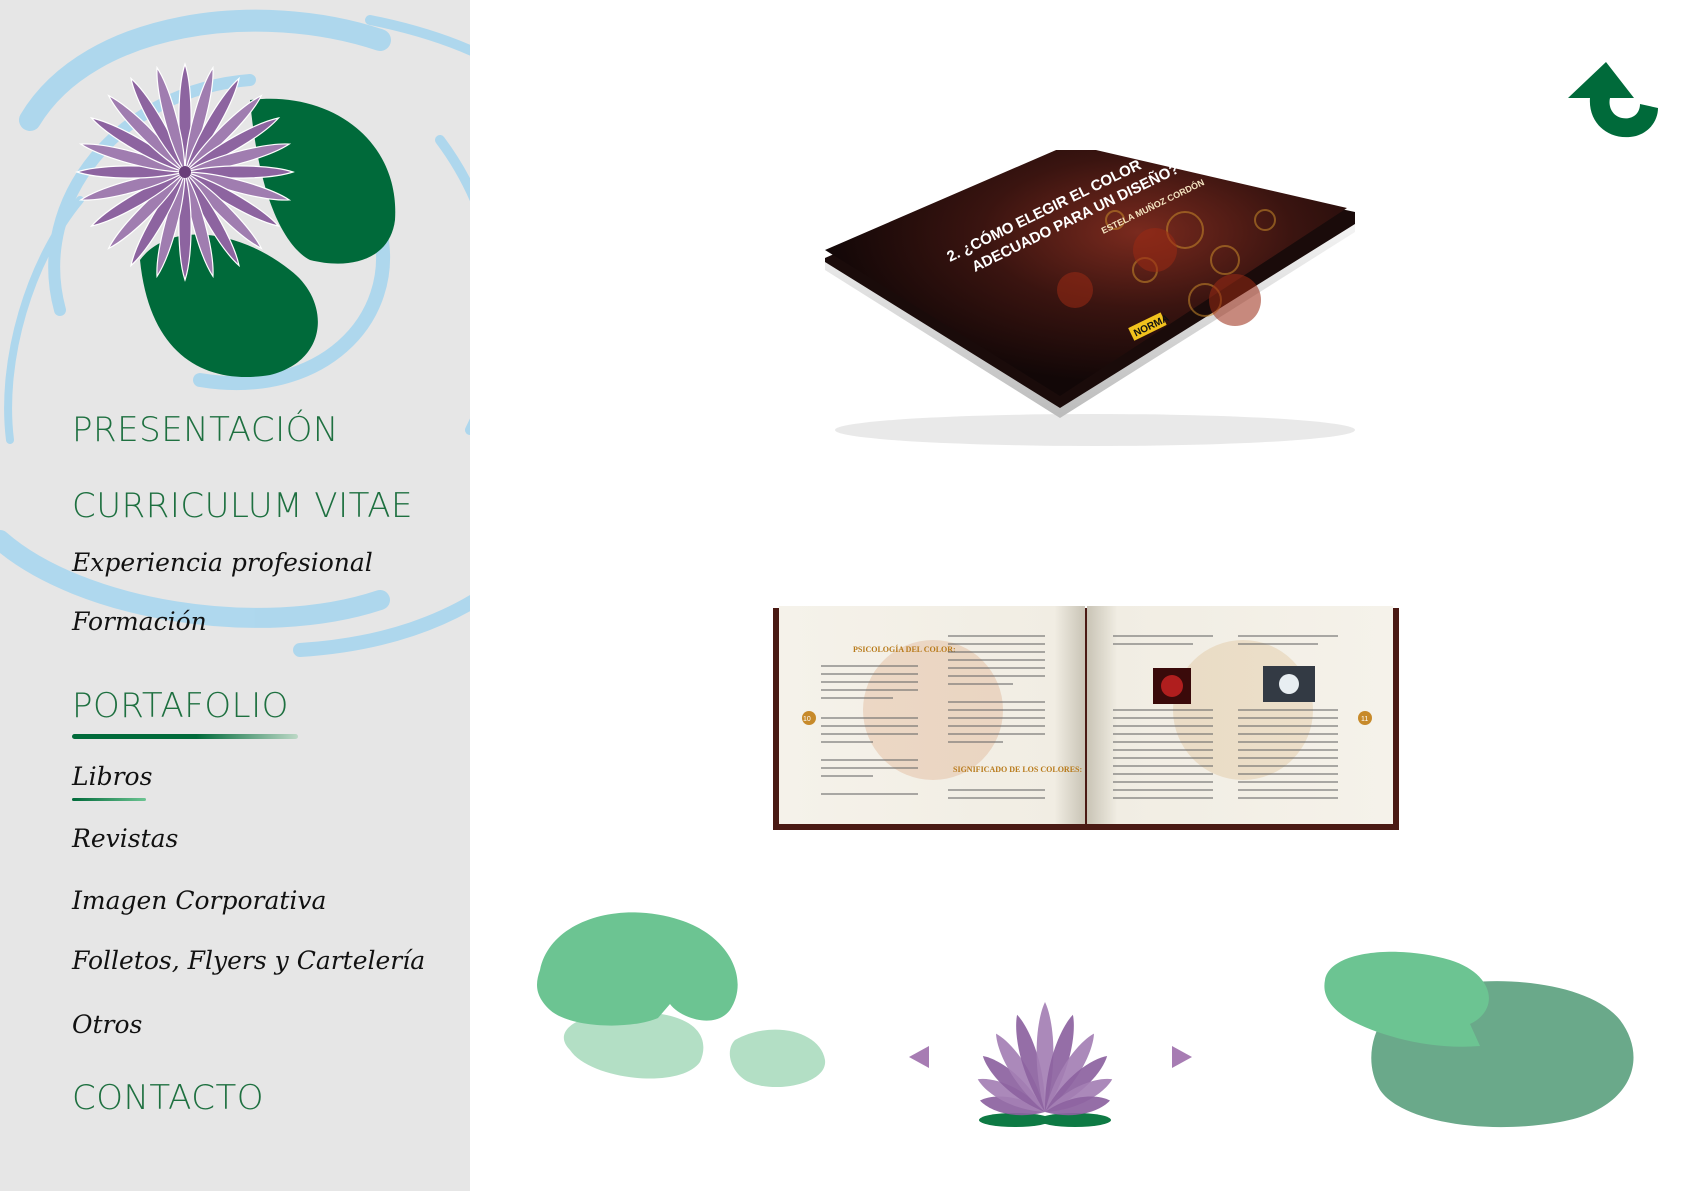 The width and height of the screenshot is (1684, 1191). I want to click on lily-pads-right, so click(1479, 1039).